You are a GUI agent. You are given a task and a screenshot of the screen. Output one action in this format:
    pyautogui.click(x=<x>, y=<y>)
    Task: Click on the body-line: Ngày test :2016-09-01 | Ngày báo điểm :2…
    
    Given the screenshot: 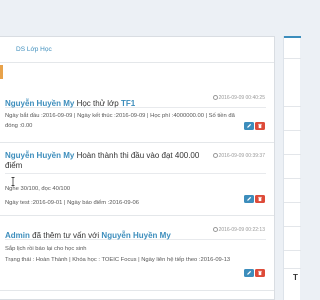 What is the action you would take?
    pyautogui.click(x=72, y=203)
    